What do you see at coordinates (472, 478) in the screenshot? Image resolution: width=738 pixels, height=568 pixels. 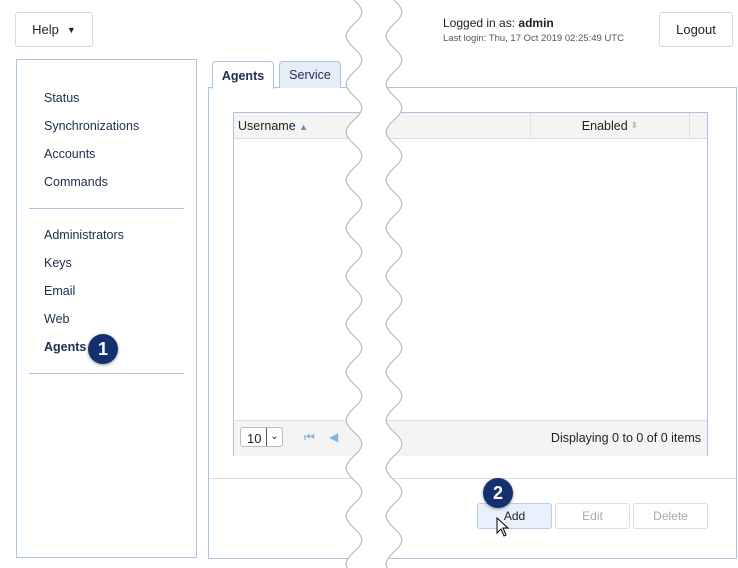 I see `panel-divider` at bounding box center [472, 478].